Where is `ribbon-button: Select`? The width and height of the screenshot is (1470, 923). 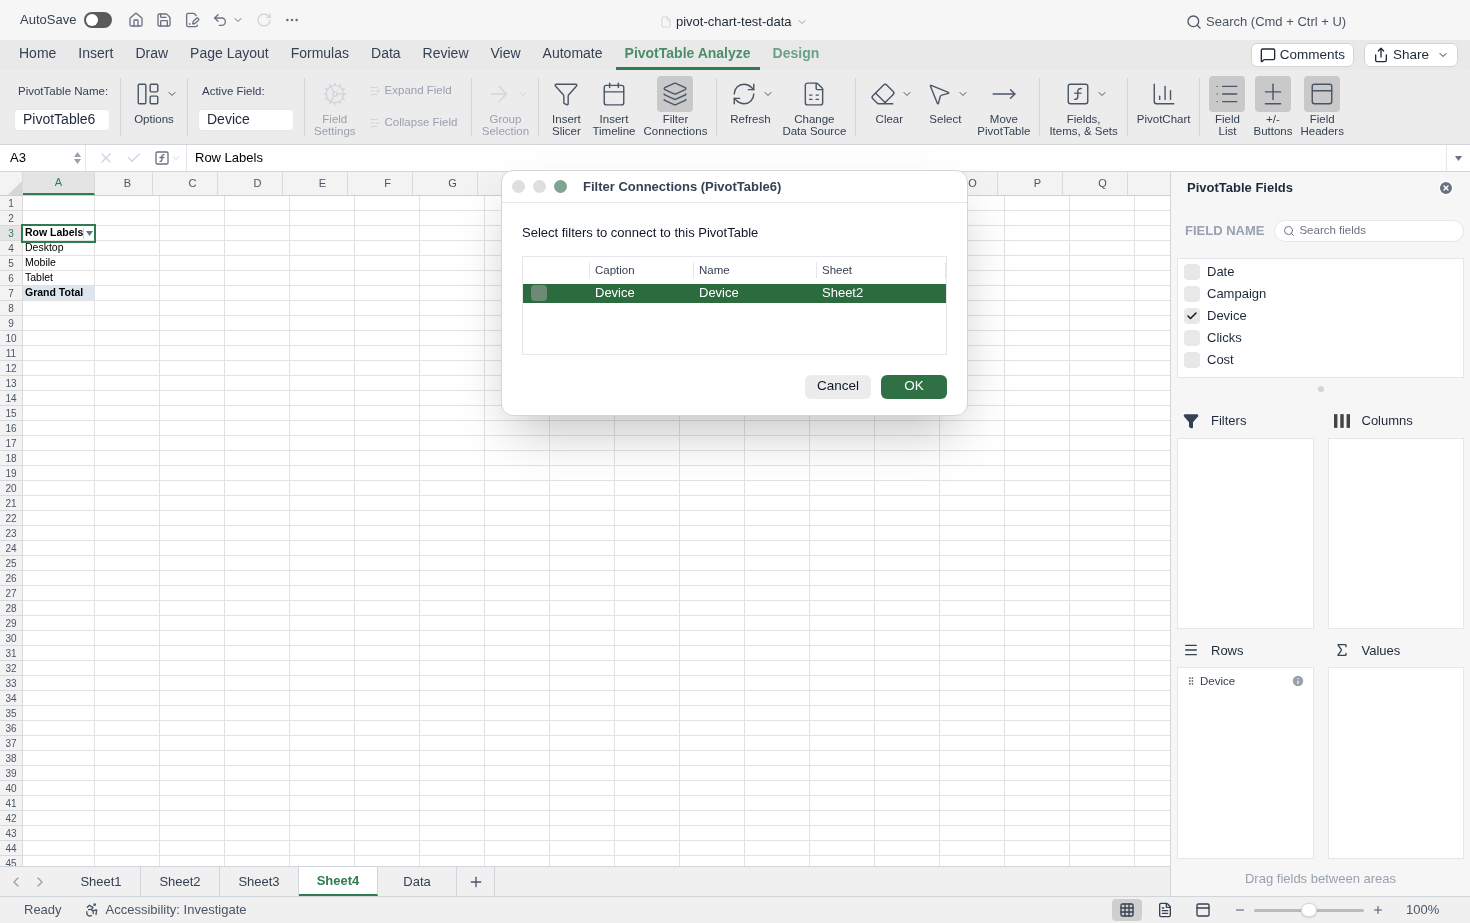
ribbon-button: Select is located at coordinates (945, 100).